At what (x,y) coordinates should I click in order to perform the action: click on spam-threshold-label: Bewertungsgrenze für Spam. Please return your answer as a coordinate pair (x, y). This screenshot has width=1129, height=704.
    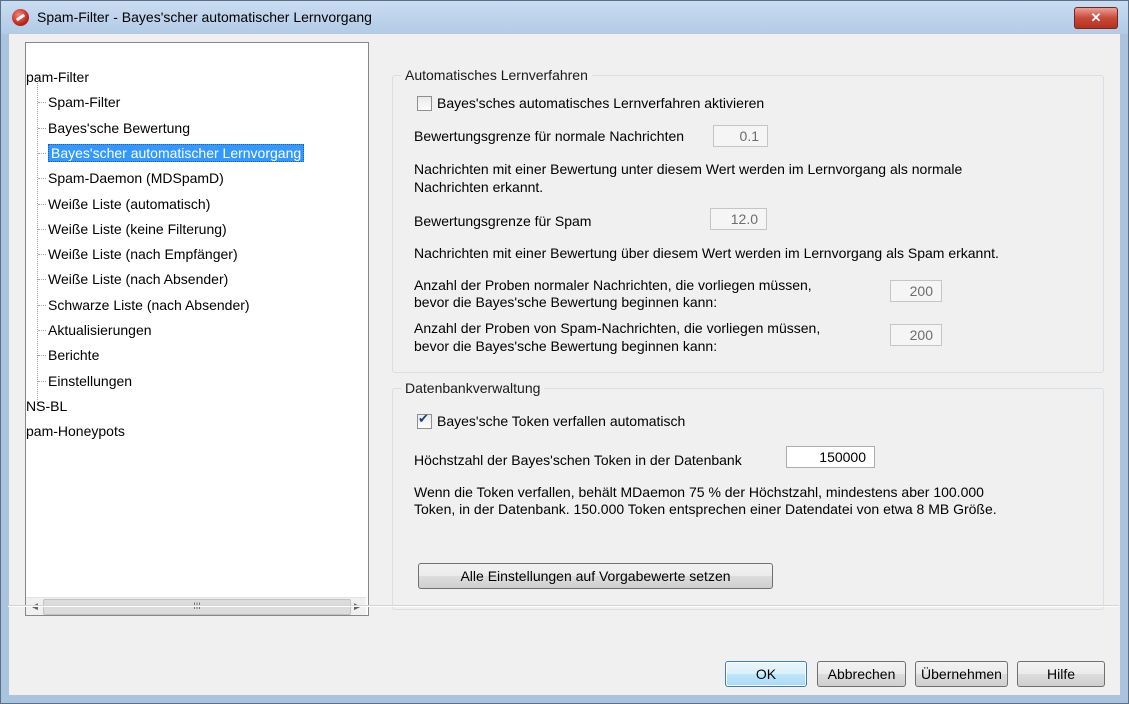
    Looking at the image, I should click on (503, 221).